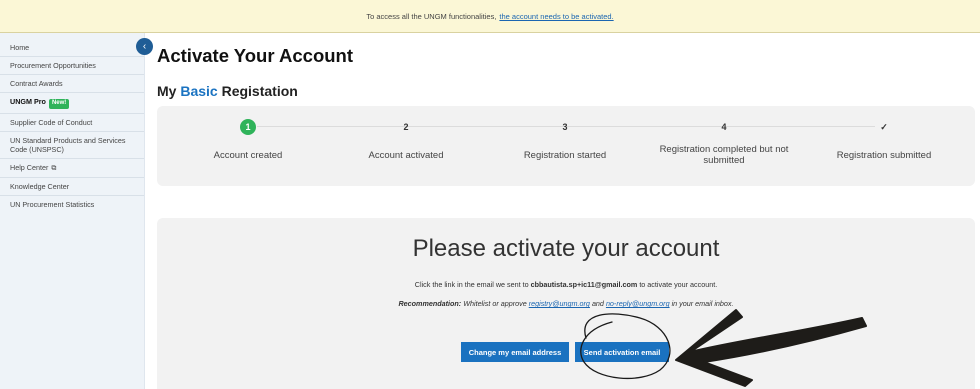 The image size is (980, 389). I want to click on registration-subtitle: My Basic Registation, so click(227, 91).